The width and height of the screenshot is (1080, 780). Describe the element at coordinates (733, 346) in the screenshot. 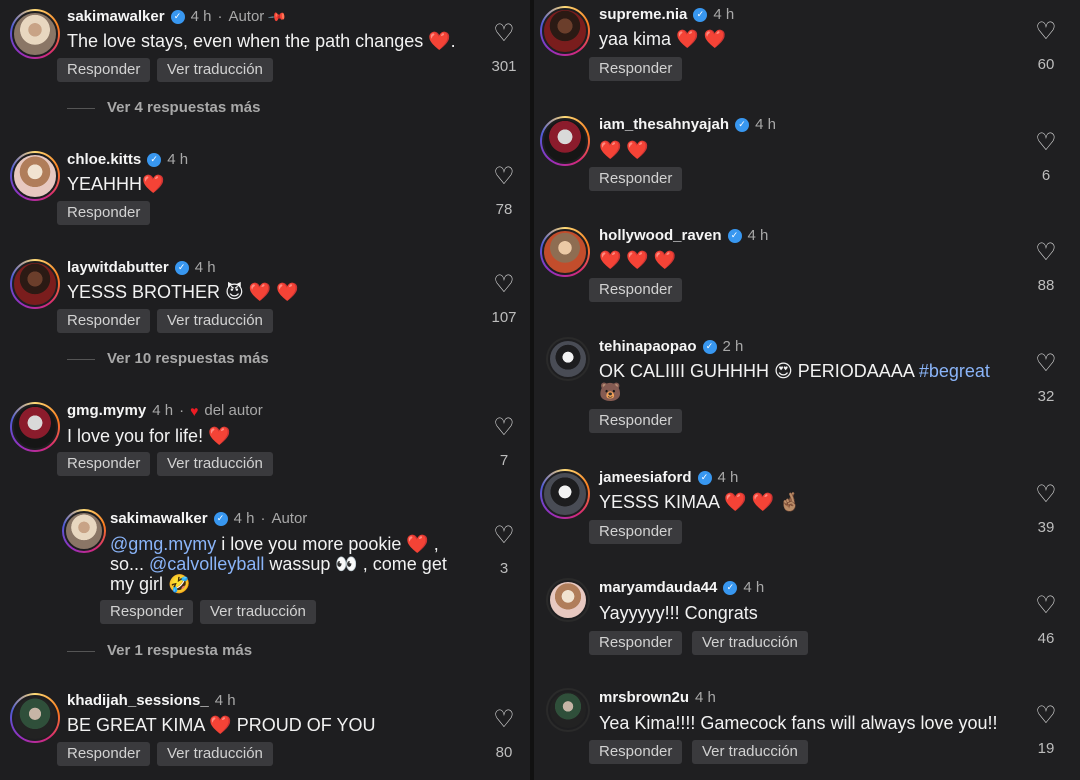

I see `timestamp: 2 h` at that location.